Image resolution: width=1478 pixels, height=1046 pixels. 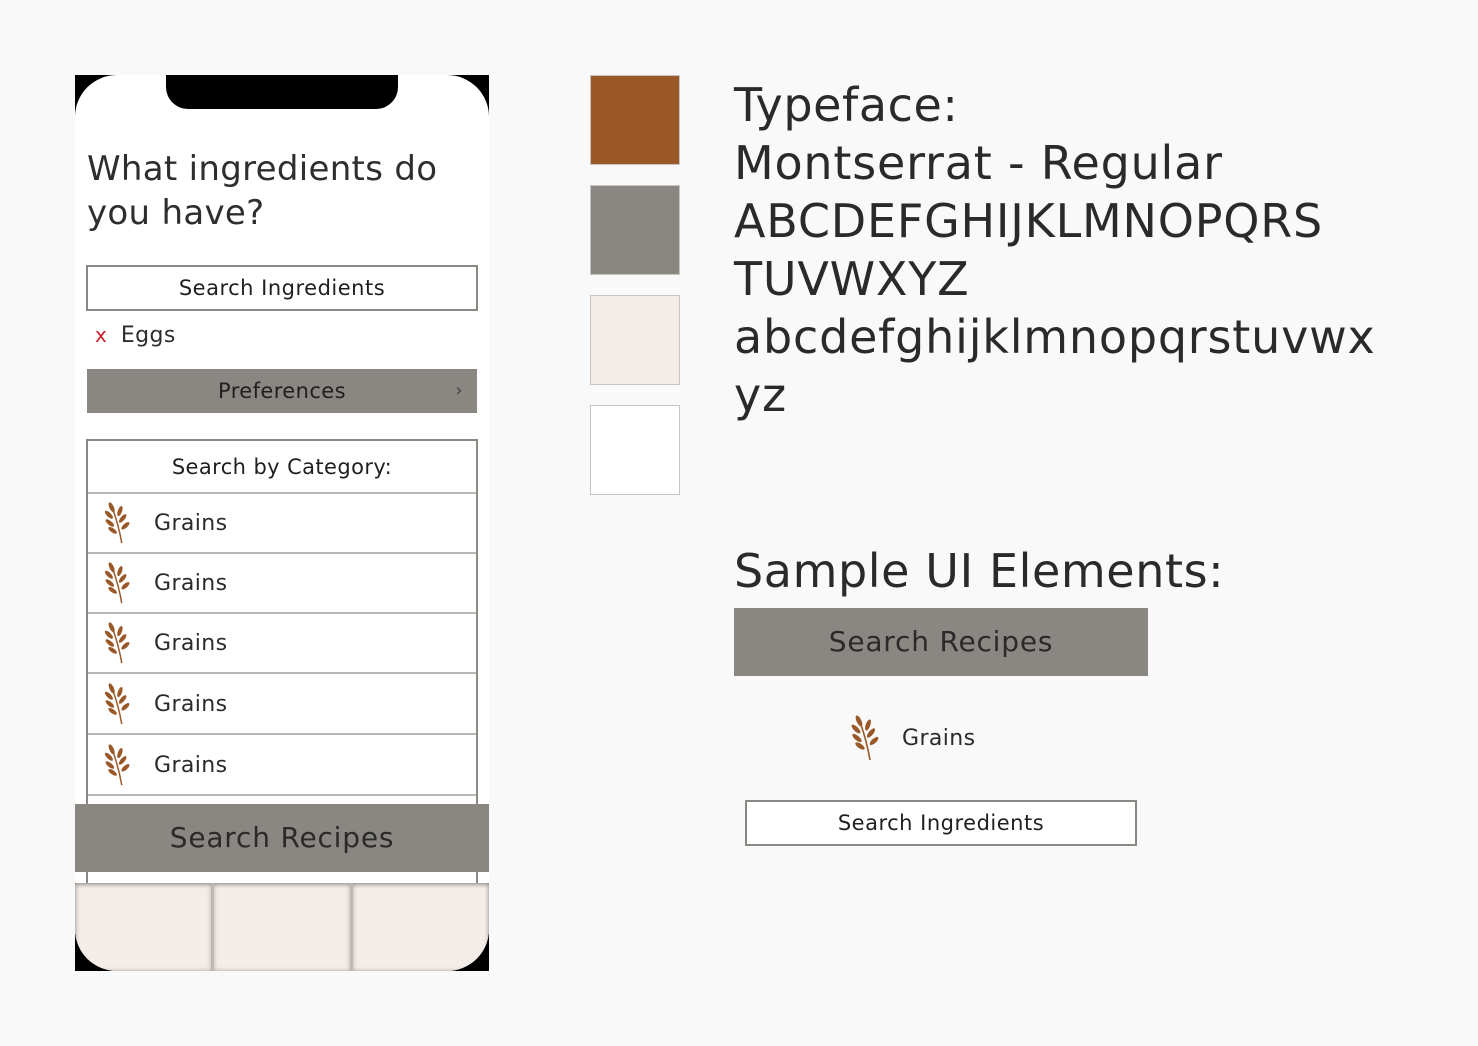 I want to click on ingredient-chip: x Eggs, so click(x=135, y=335).